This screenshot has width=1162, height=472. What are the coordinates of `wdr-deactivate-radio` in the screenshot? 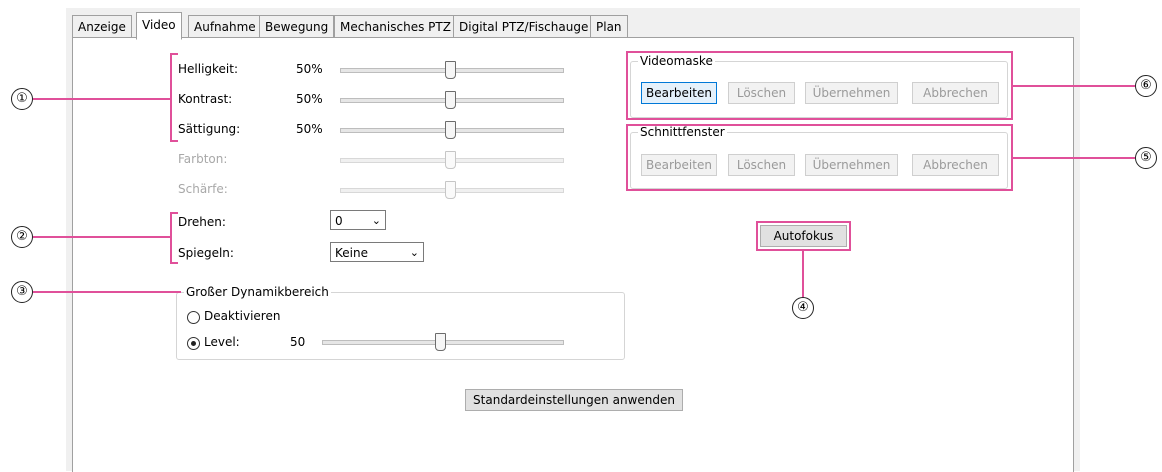 It's located at (193, 317).